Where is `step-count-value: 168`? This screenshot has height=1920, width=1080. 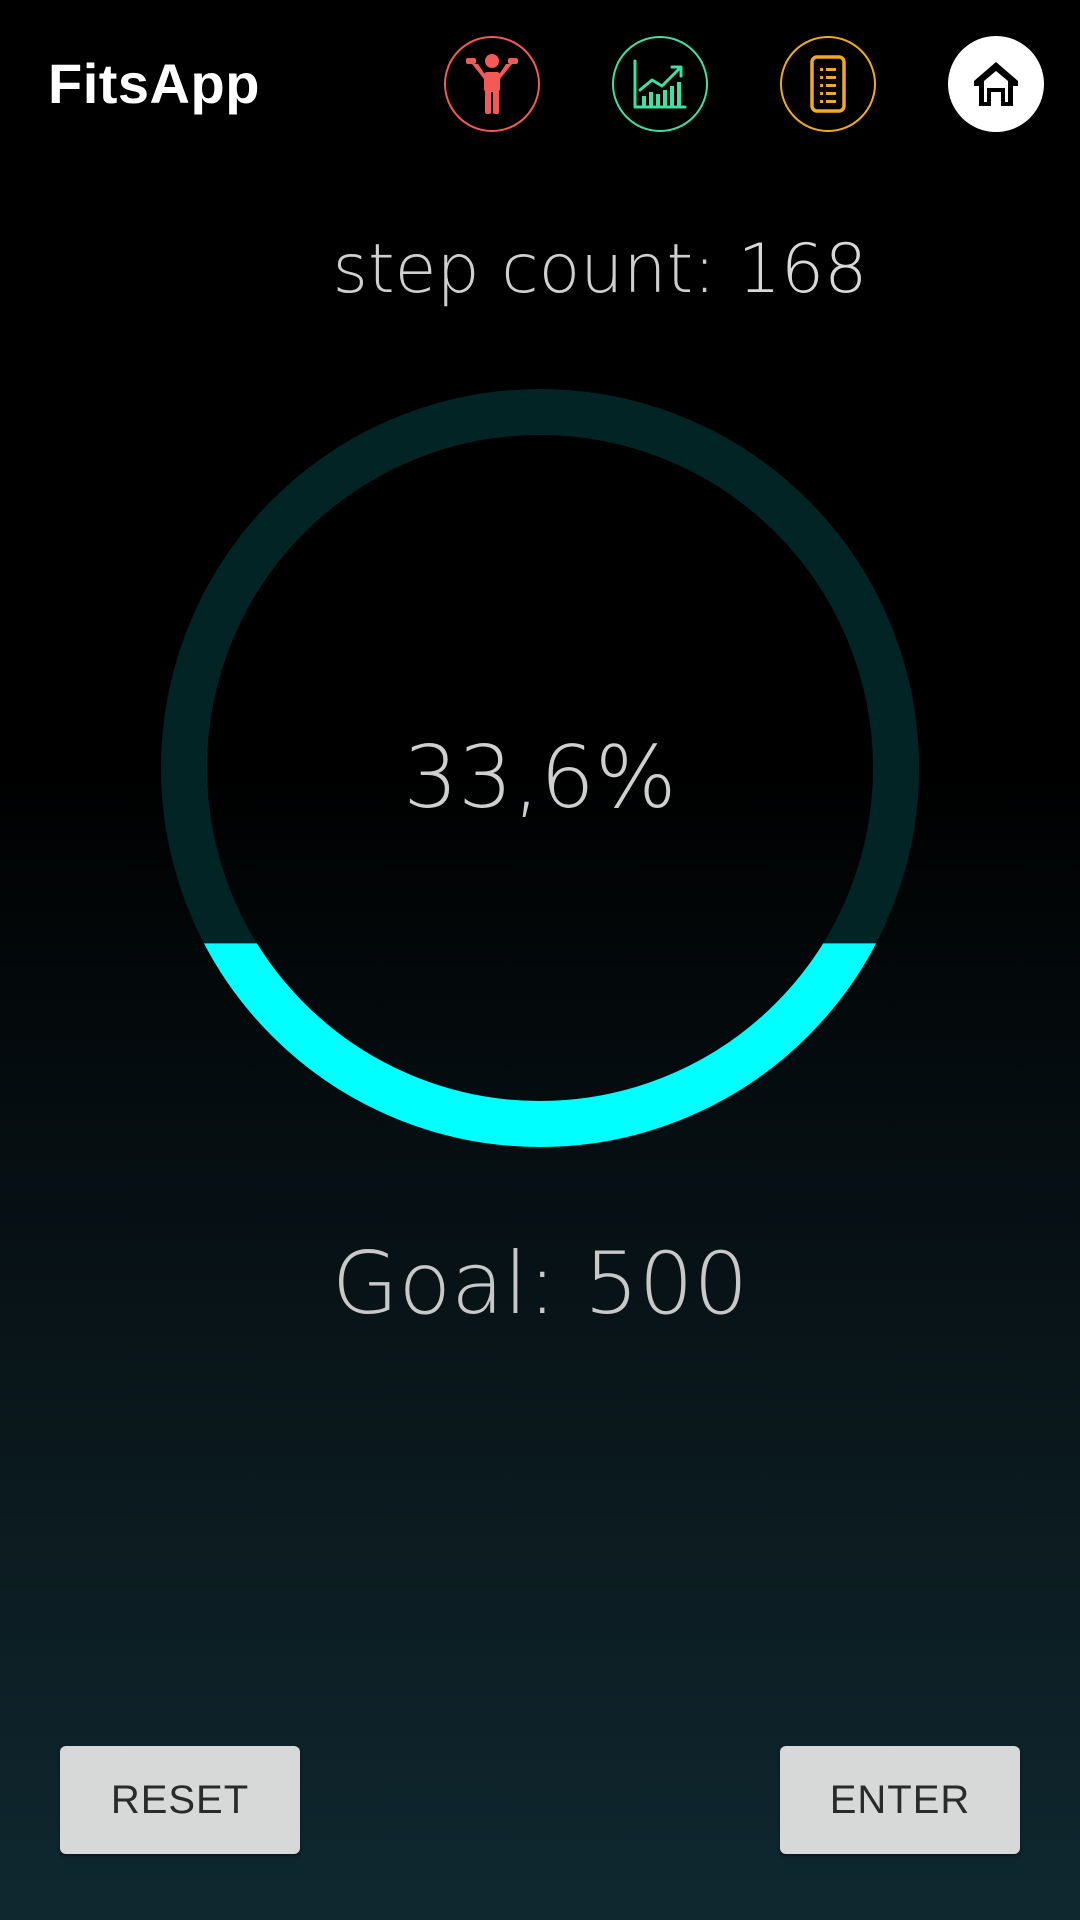
step-count-value: 168 is located at coordinates (802, 269).